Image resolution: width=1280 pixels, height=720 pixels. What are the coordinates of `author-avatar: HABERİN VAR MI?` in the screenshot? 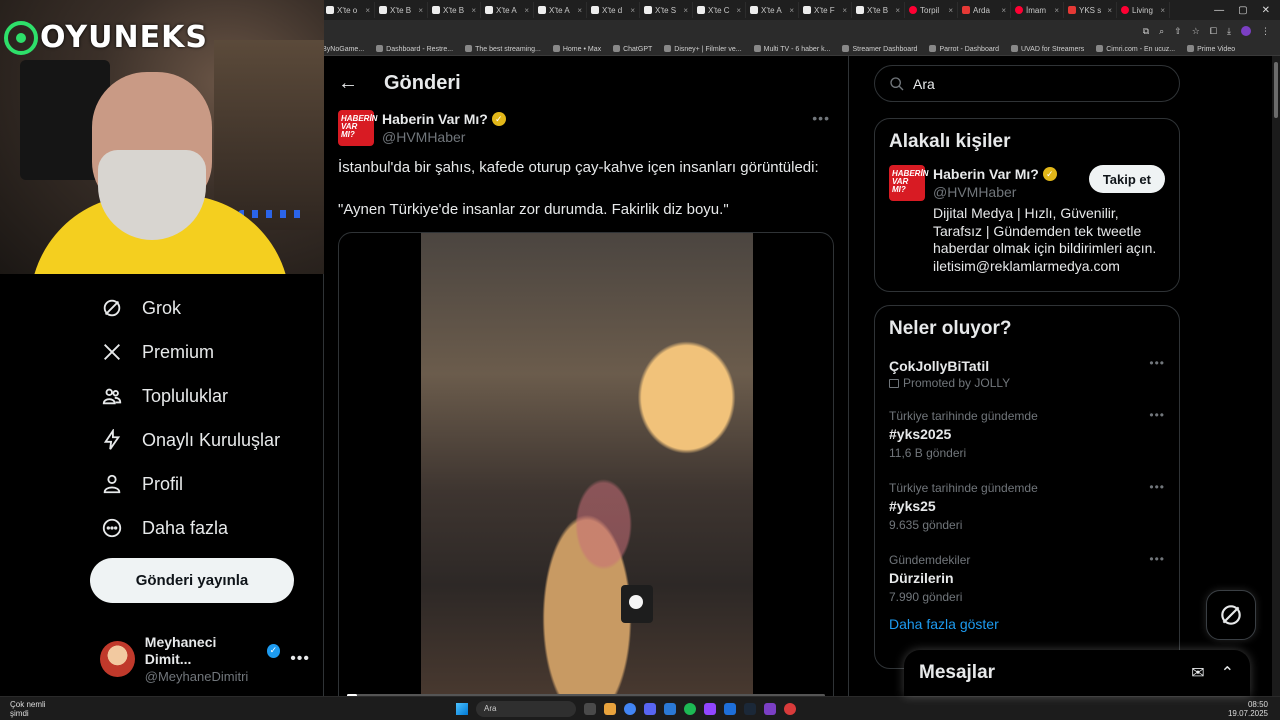 It's located at (357, 128).